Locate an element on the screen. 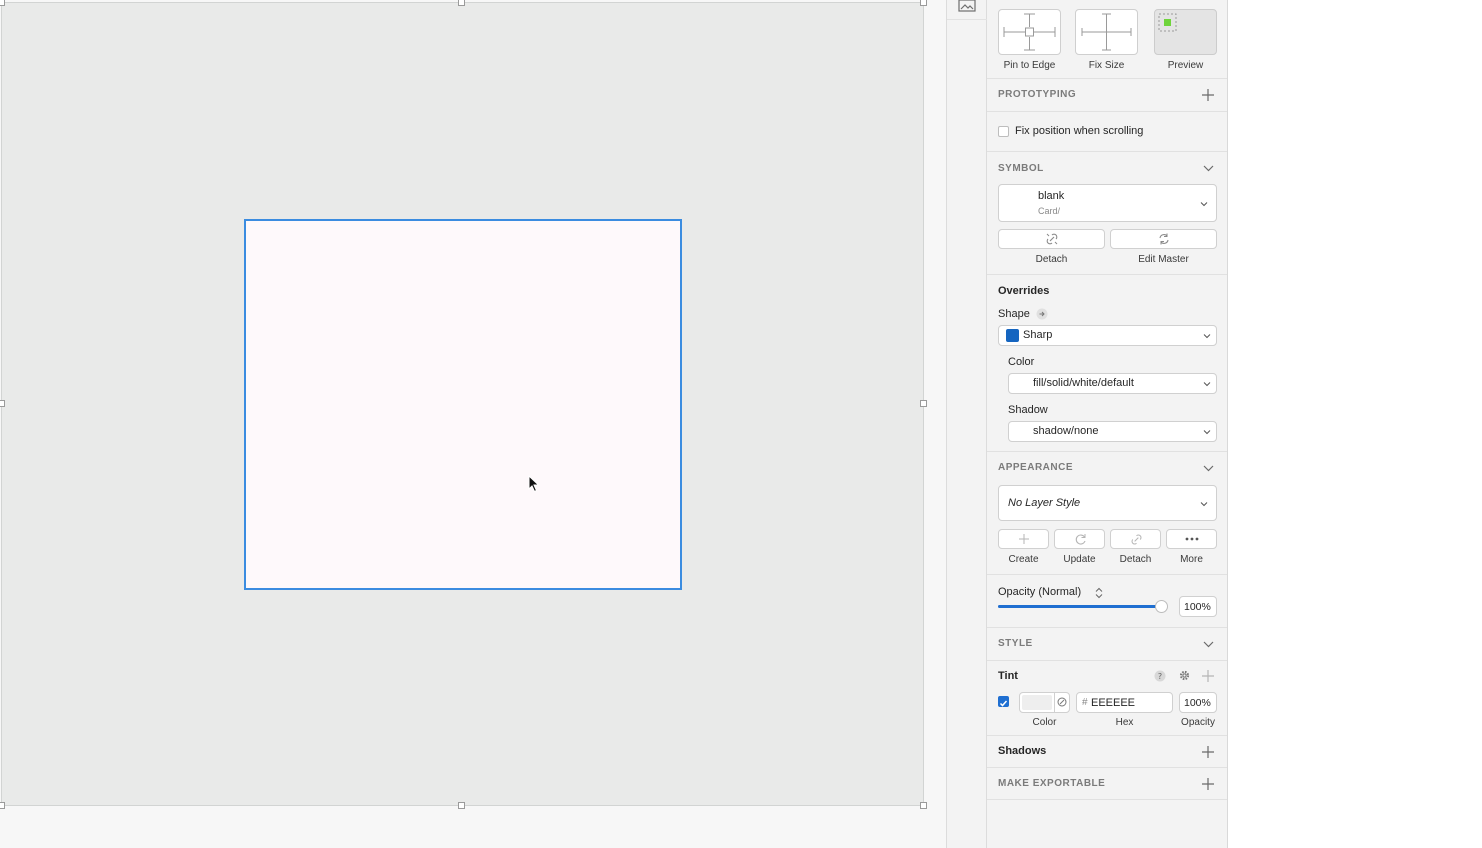  shape-select: Sharp is located at coordinates (1107, 335).